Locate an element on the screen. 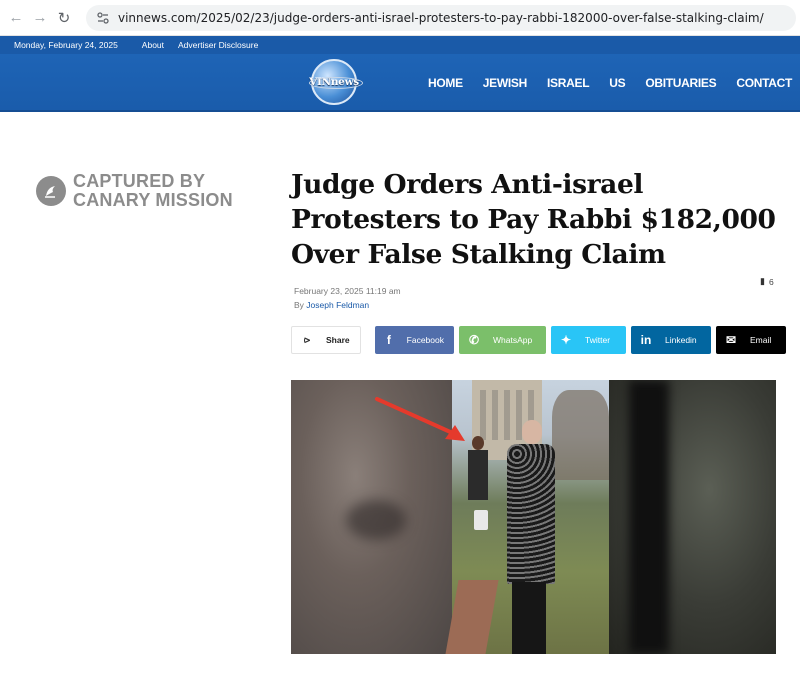  linkedin-share-button: in Linkedin is located at coordinates (671, 340).